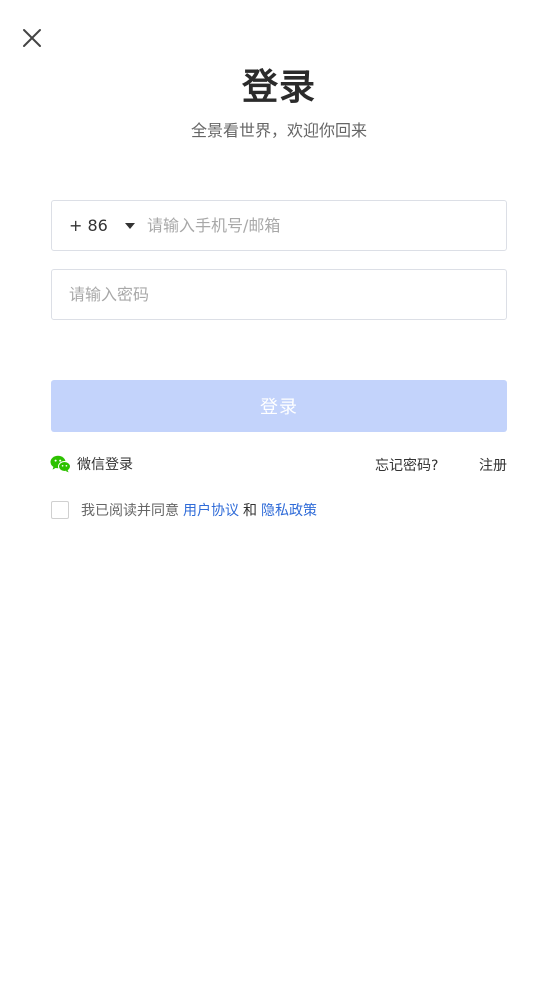  Describe the element at coordinates (60, 464) in the screenshot. I see `wechat-icon` at that location.